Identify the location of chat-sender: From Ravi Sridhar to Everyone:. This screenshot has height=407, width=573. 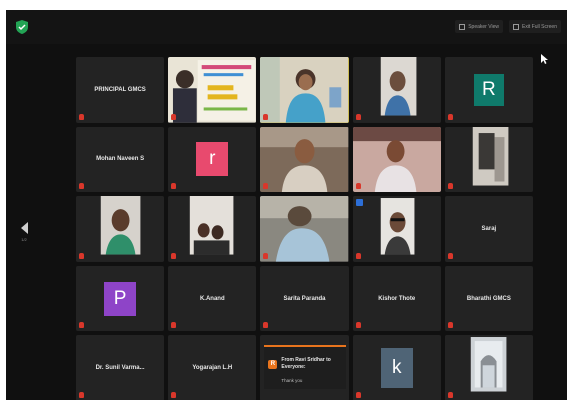
(306, 364).